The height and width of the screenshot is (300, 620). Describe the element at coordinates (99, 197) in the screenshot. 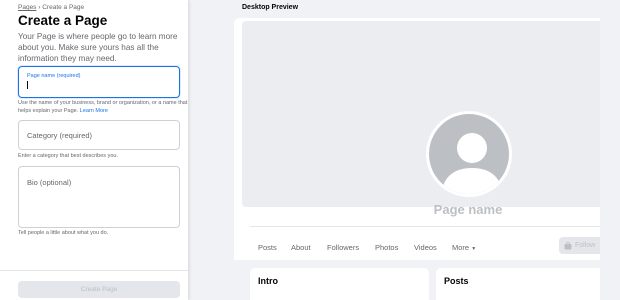

I see `bio-field: Bio (optional)` at that location.